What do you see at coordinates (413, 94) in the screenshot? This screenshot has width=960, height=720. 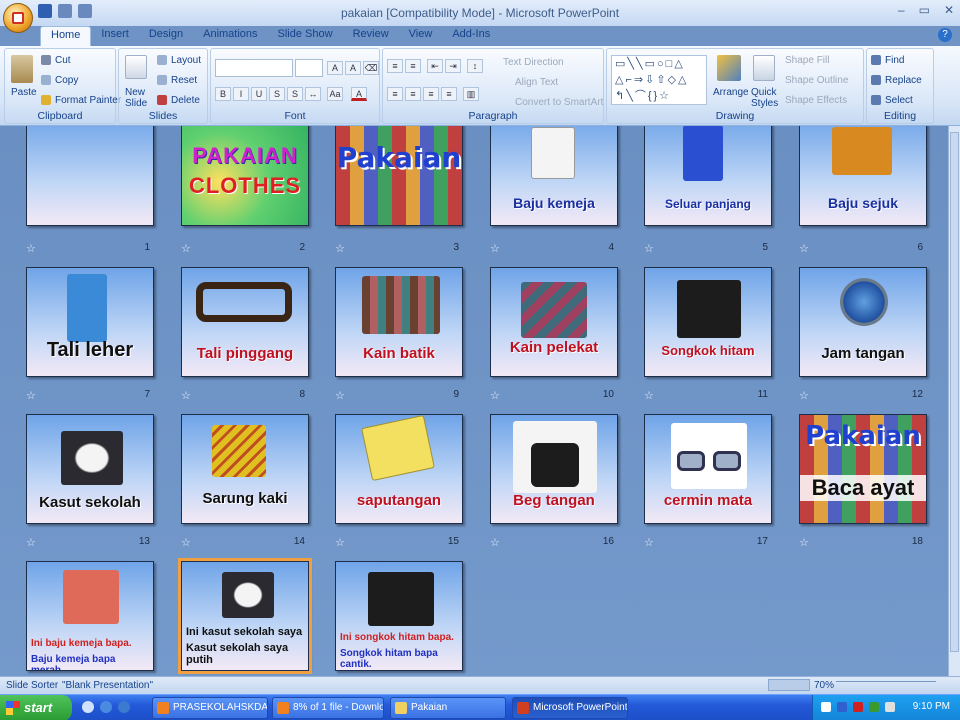 I see `center-icon: ≡` at bounding box center [413, 94].